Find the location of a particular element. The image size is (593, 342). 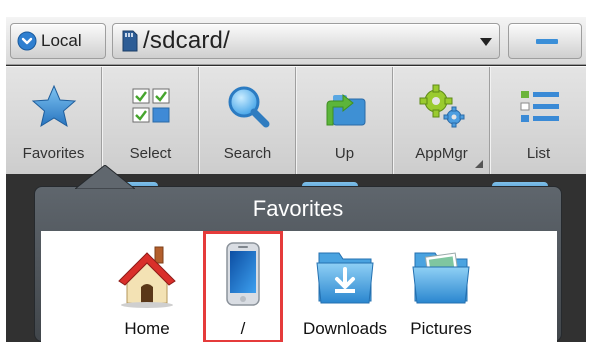

toolbar-label: Search is located at coordinates (247, 153).